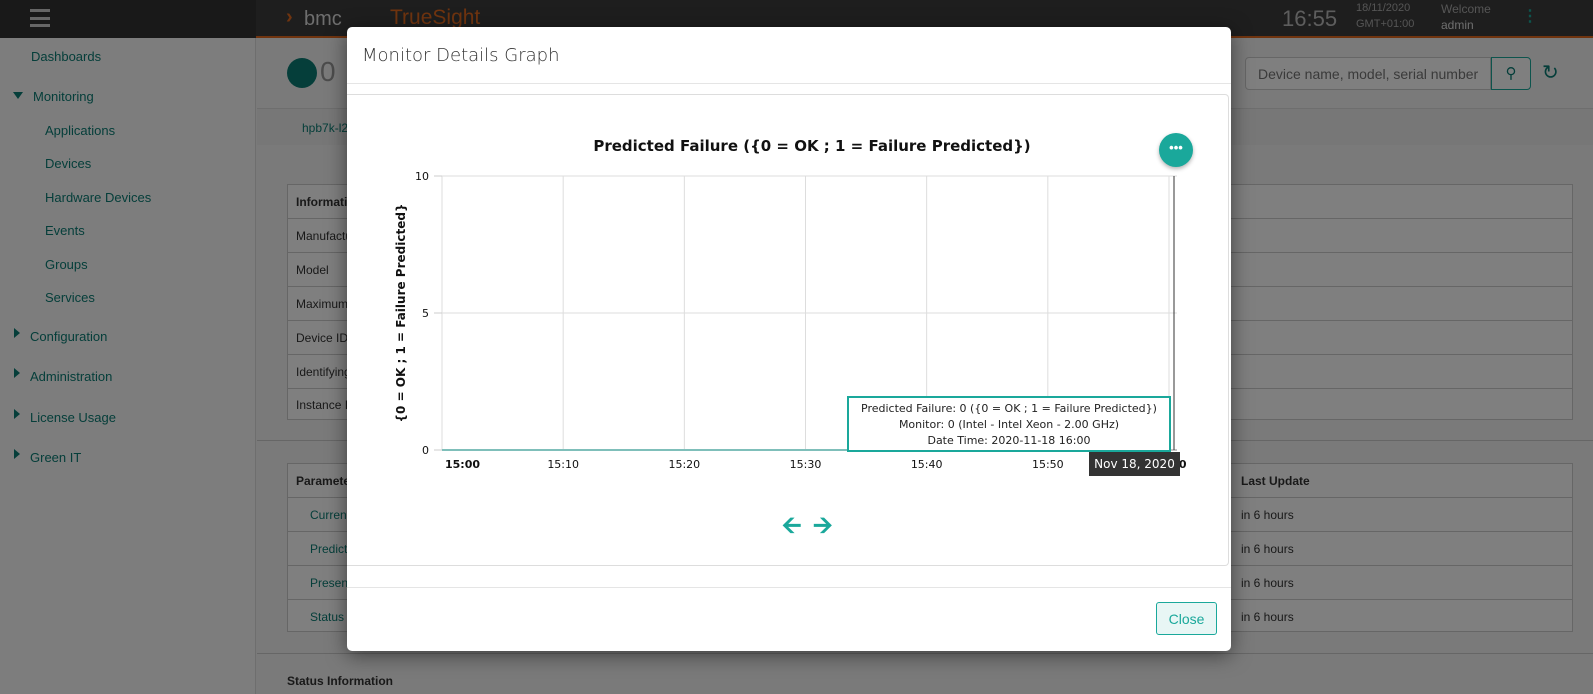  What do you see at coordinates (1009, 440) in the screenshot?
I see `tooltip-line: Date Time: 2020-11-18 16:00` at bounding box center [1009, 440].